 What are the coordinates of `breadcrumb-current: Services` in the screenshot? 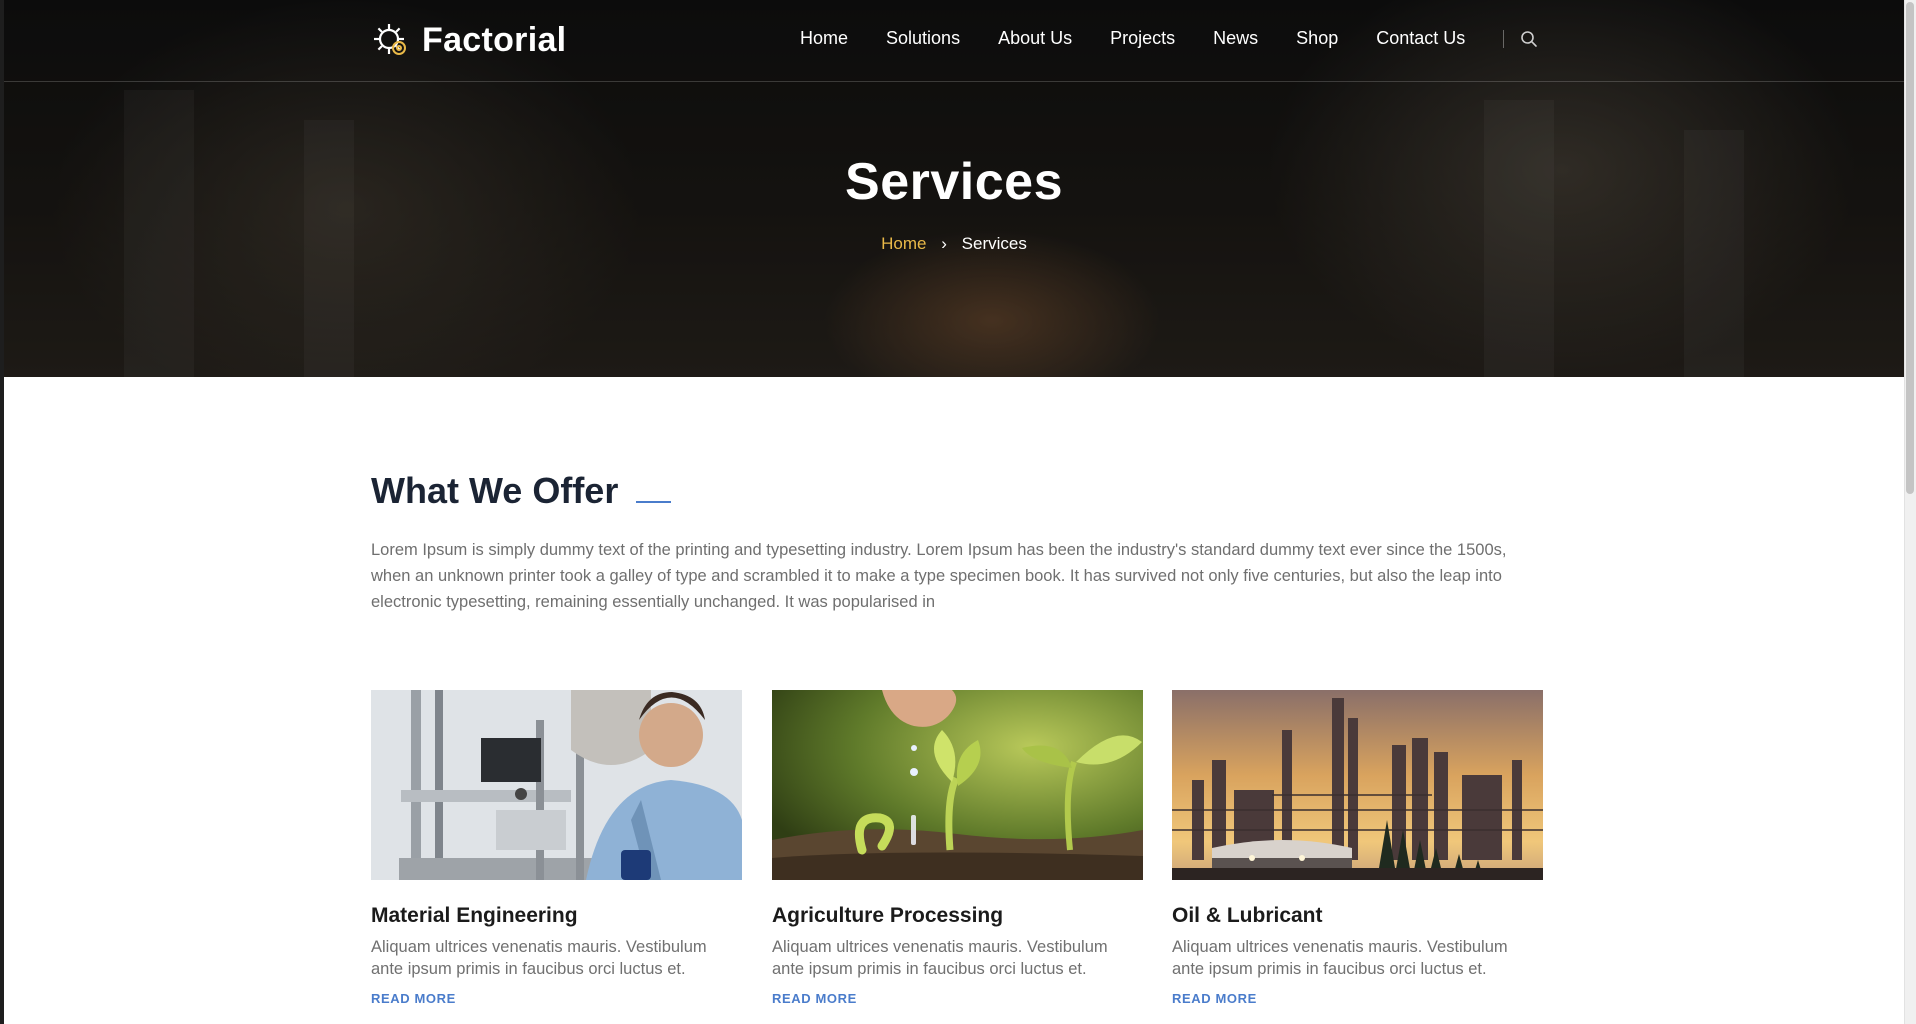 It's located at (994, 243).